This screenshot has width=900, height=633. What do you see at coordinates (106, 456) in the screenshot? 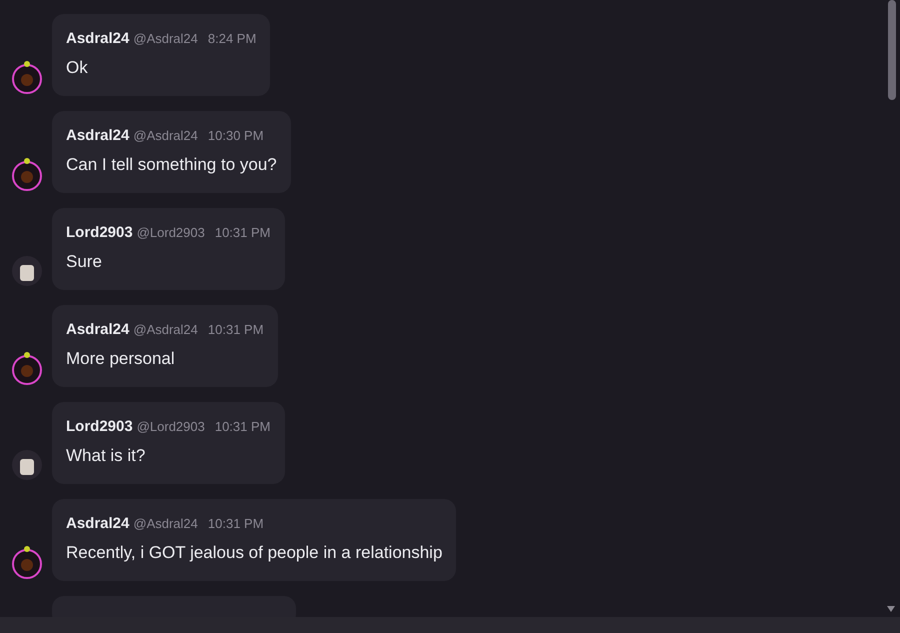
I see `message-text: What is it?` at bounding box center [106, 456].